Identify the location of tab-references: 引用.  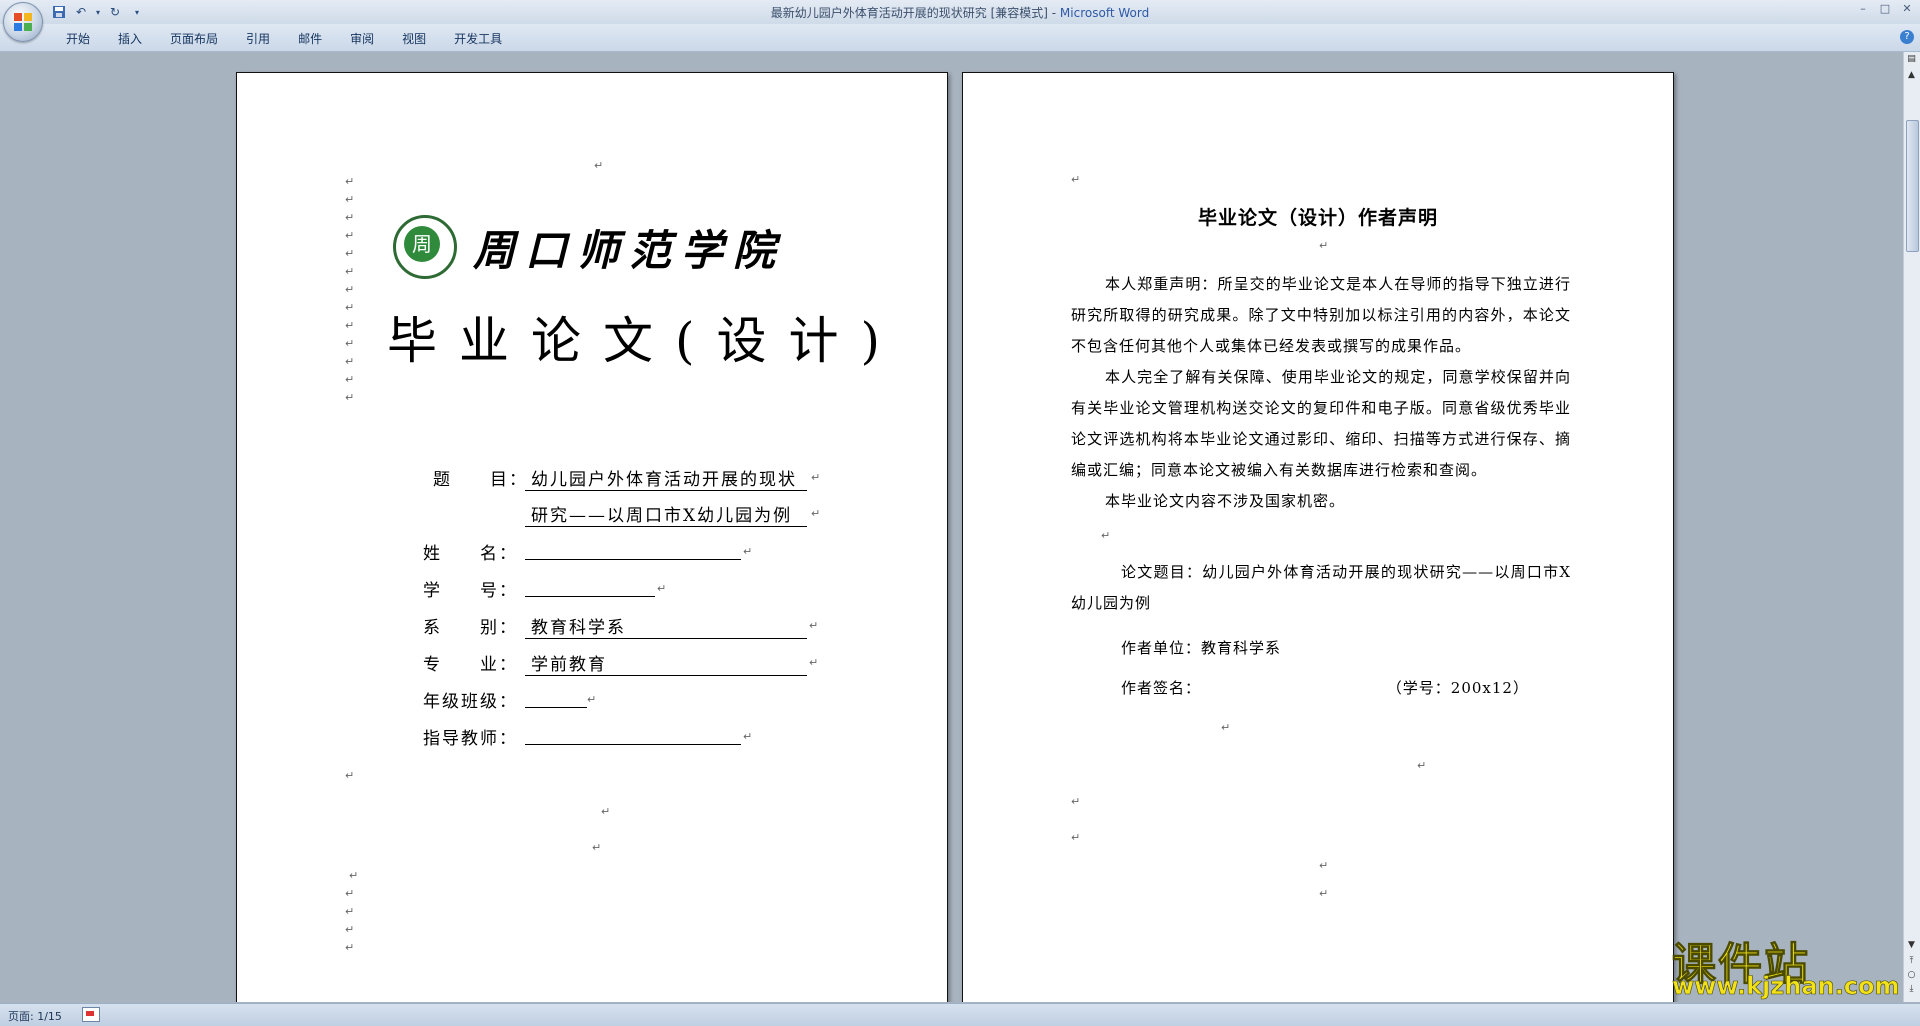
(258, 38).